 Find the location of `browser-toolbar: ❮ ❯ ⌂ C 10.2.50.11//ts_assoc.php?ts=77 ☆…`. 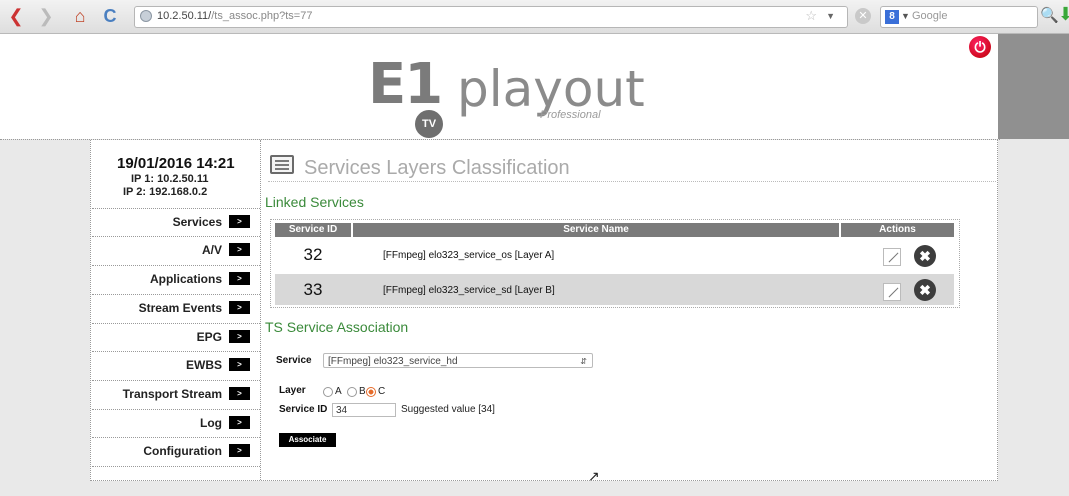

browser-toolbar: ❮ ❯ ⌂ C 10.2.50.11//ts_assoc.php?ts=77 ☆… is located at coordinates (534, 17).